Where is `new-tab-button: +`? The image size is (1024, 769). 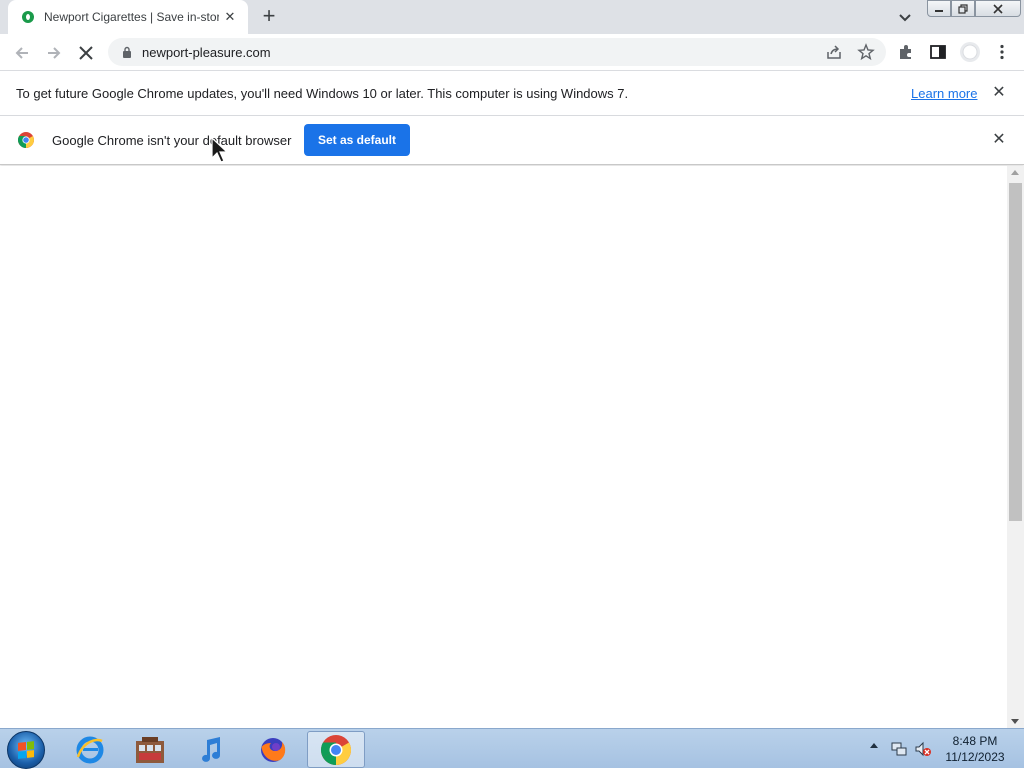
new-tab-button: + is located at coordinates (269, 16).